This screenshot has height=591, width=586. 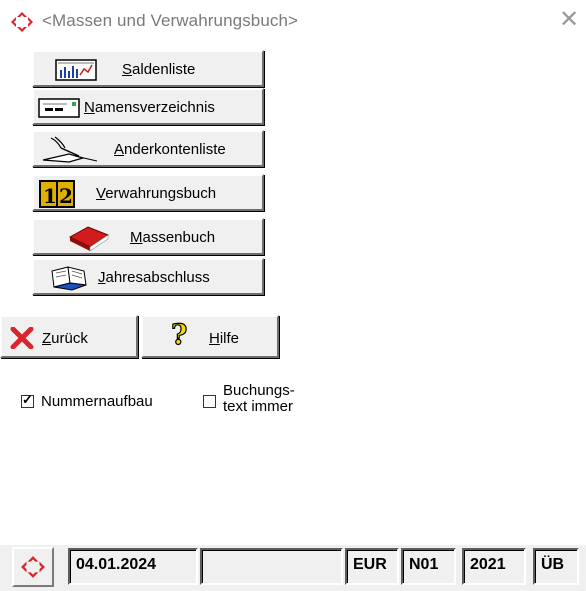 I want to click on status-bar: 04.01.2024 EUR N01 2021 ÜB, so click(x=293, y=568).